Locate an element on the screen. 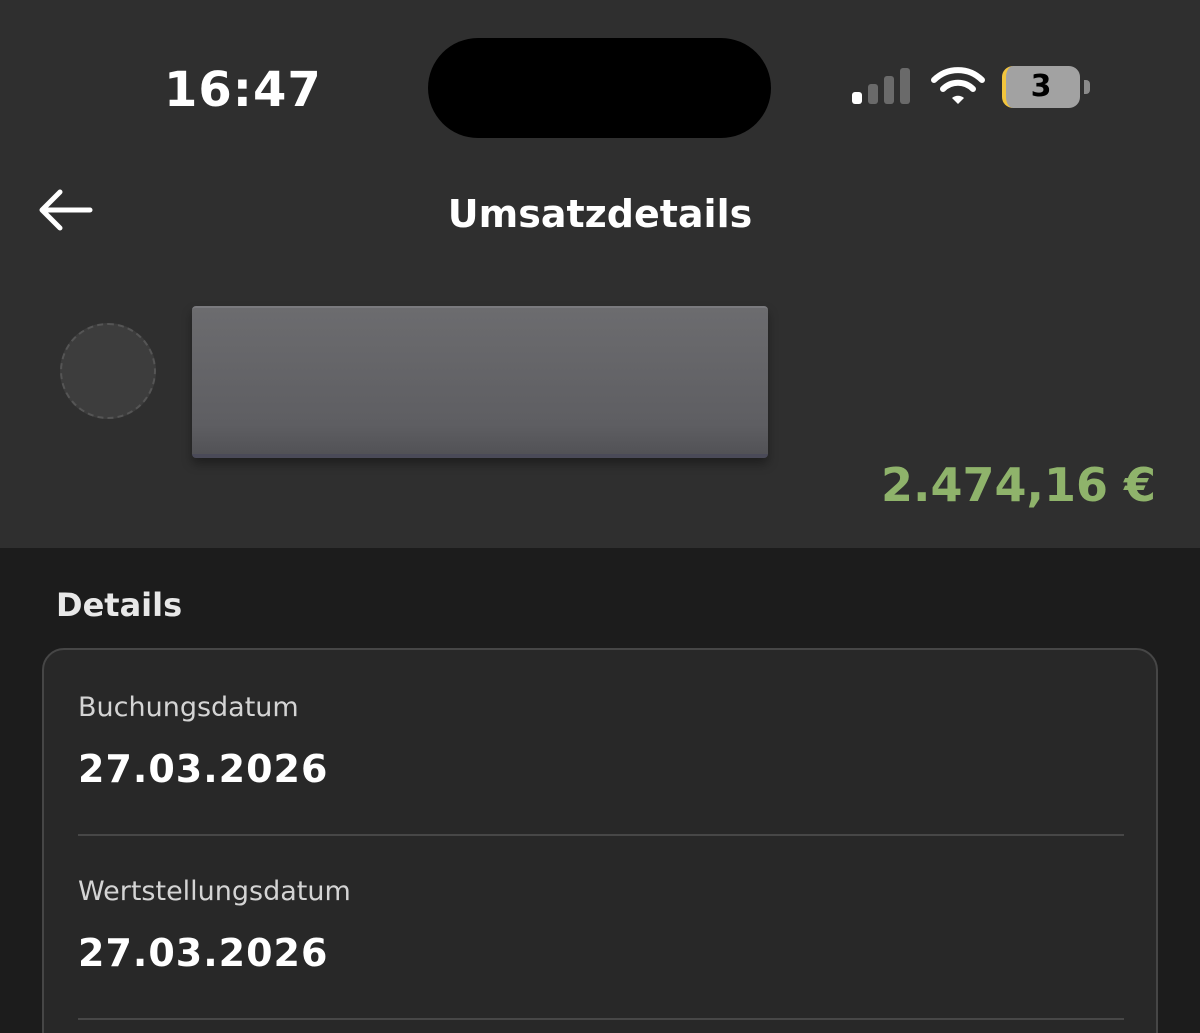 This screenshot has width=1200, height=1033. status-time: 16:47 is located at coordinates (243, 90).